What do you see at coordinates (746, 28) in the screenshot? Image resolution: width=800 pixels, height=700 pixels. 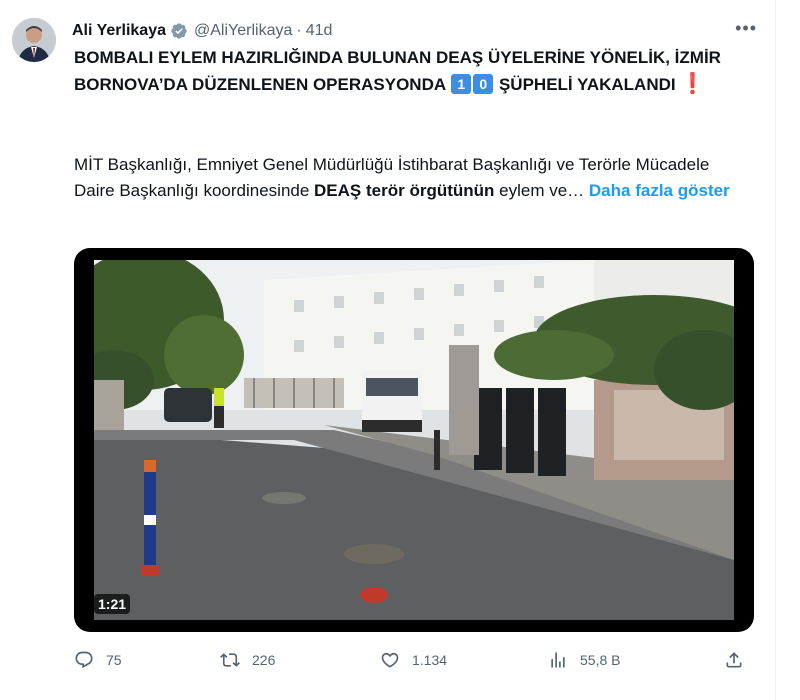 I see `more-options-icon: •••` at bounding box center [746, 28].